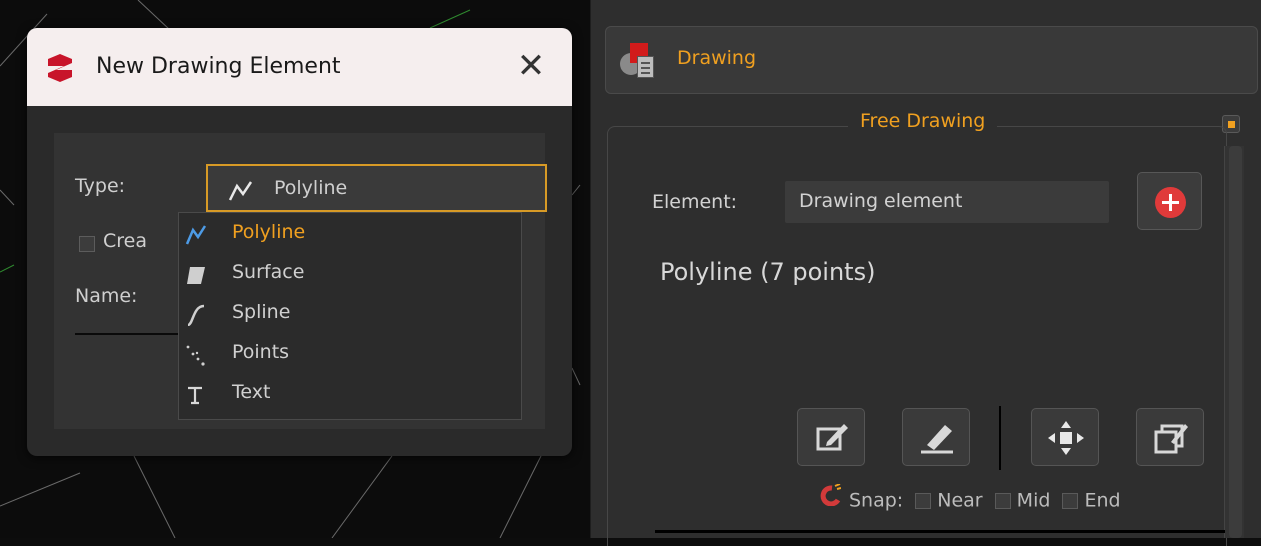 The width and height of the screenshot is (1261, 546). Describe the element at coordinates (830, 495) in the screenshot. I see `magnet-icon` at that location.